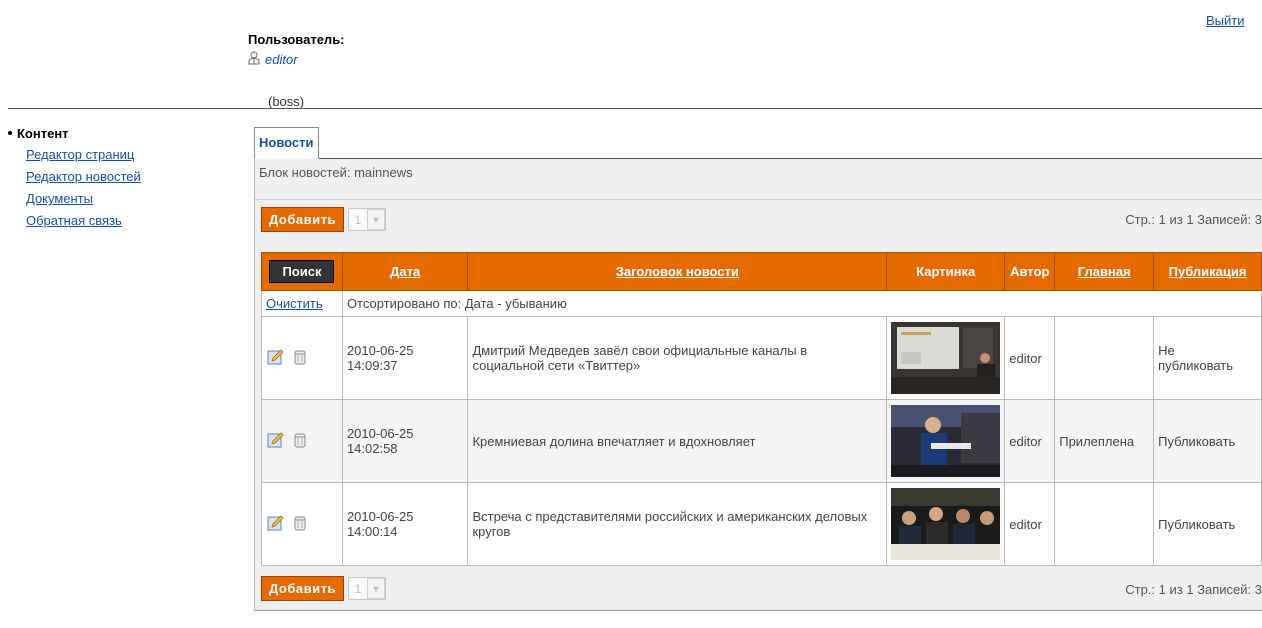  What do you see at coordinates (302, 588) in the screenshot?
I see `add-button-bottom: Добавить` at bounding box center [302, 588].